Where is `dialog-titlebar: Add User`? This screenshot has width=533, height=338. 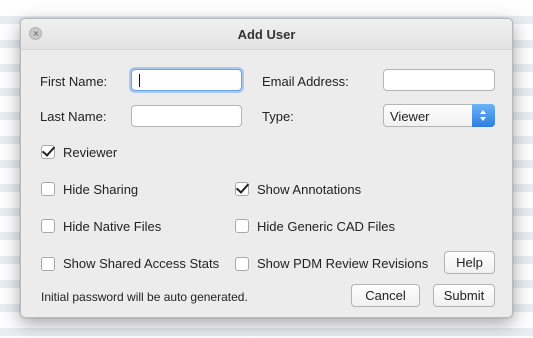
dialog-titlebar: Add User is located at coordinates (266, 34).